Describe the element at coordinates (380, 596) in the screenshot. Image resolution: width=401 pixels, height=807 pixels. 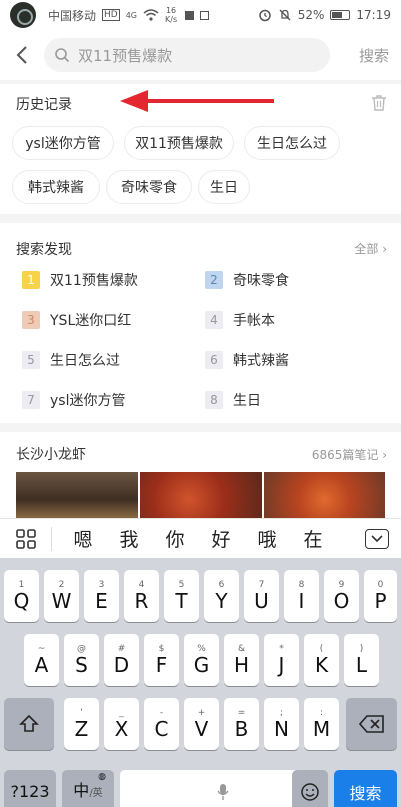
I see `key-p: 0P` at that location.